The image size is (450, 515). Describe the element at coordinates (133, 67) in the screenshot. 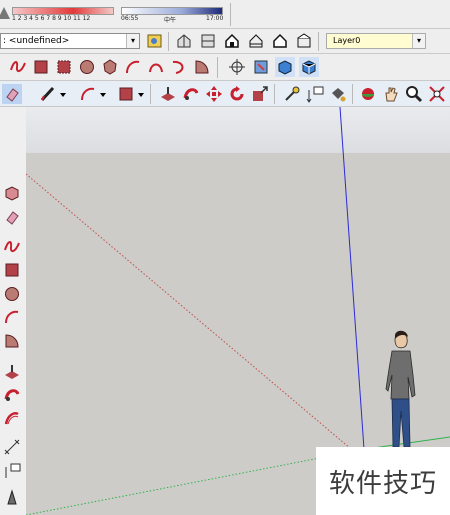

I see `arc-icon` at that location.